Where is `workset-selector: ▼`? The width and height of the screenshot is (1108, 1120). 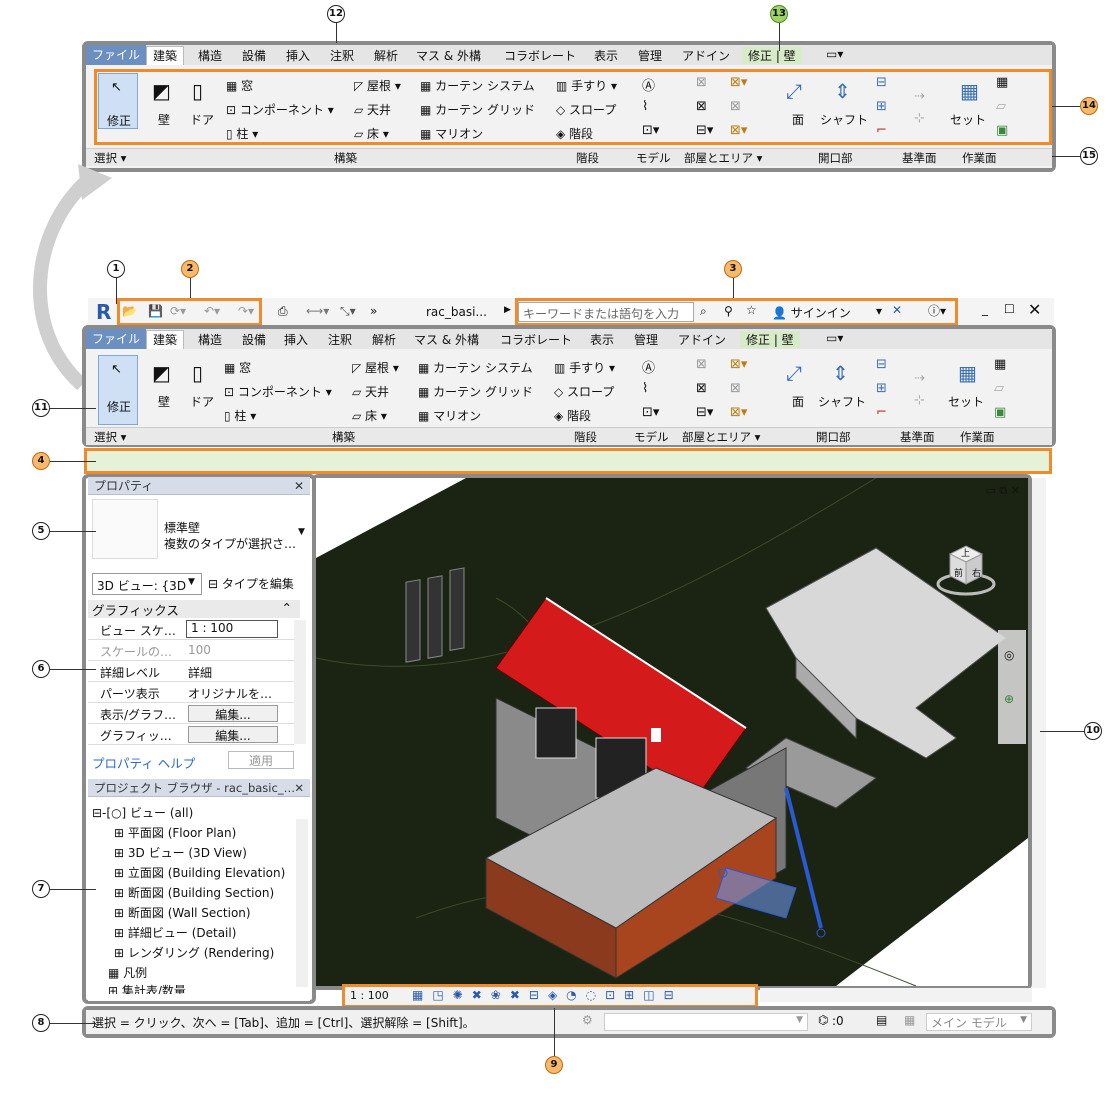 workset-selector: ▼ is located at coordinates (706, 1022).